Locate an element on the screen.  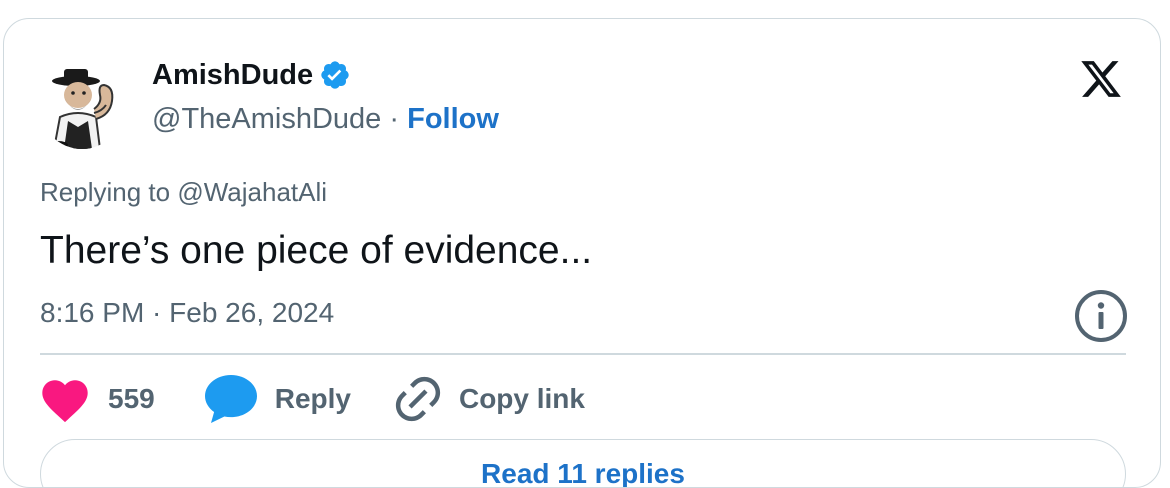
tweet-actions: 559 Reply Copy link is located at coordinates (311, 399).